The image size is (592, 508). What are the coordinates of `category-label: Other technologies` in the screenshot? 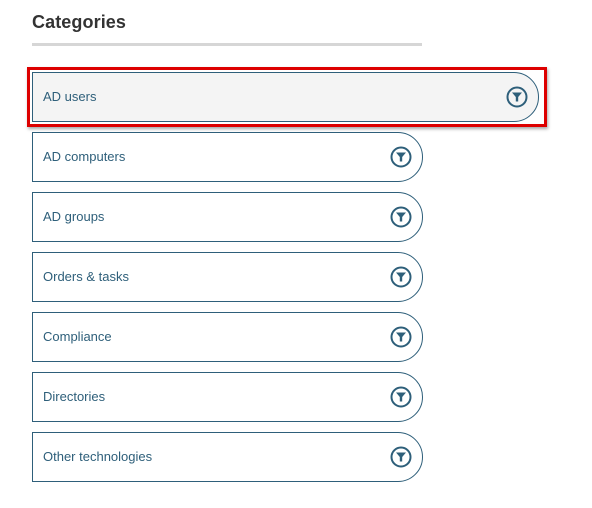 It's located at (98, 456).